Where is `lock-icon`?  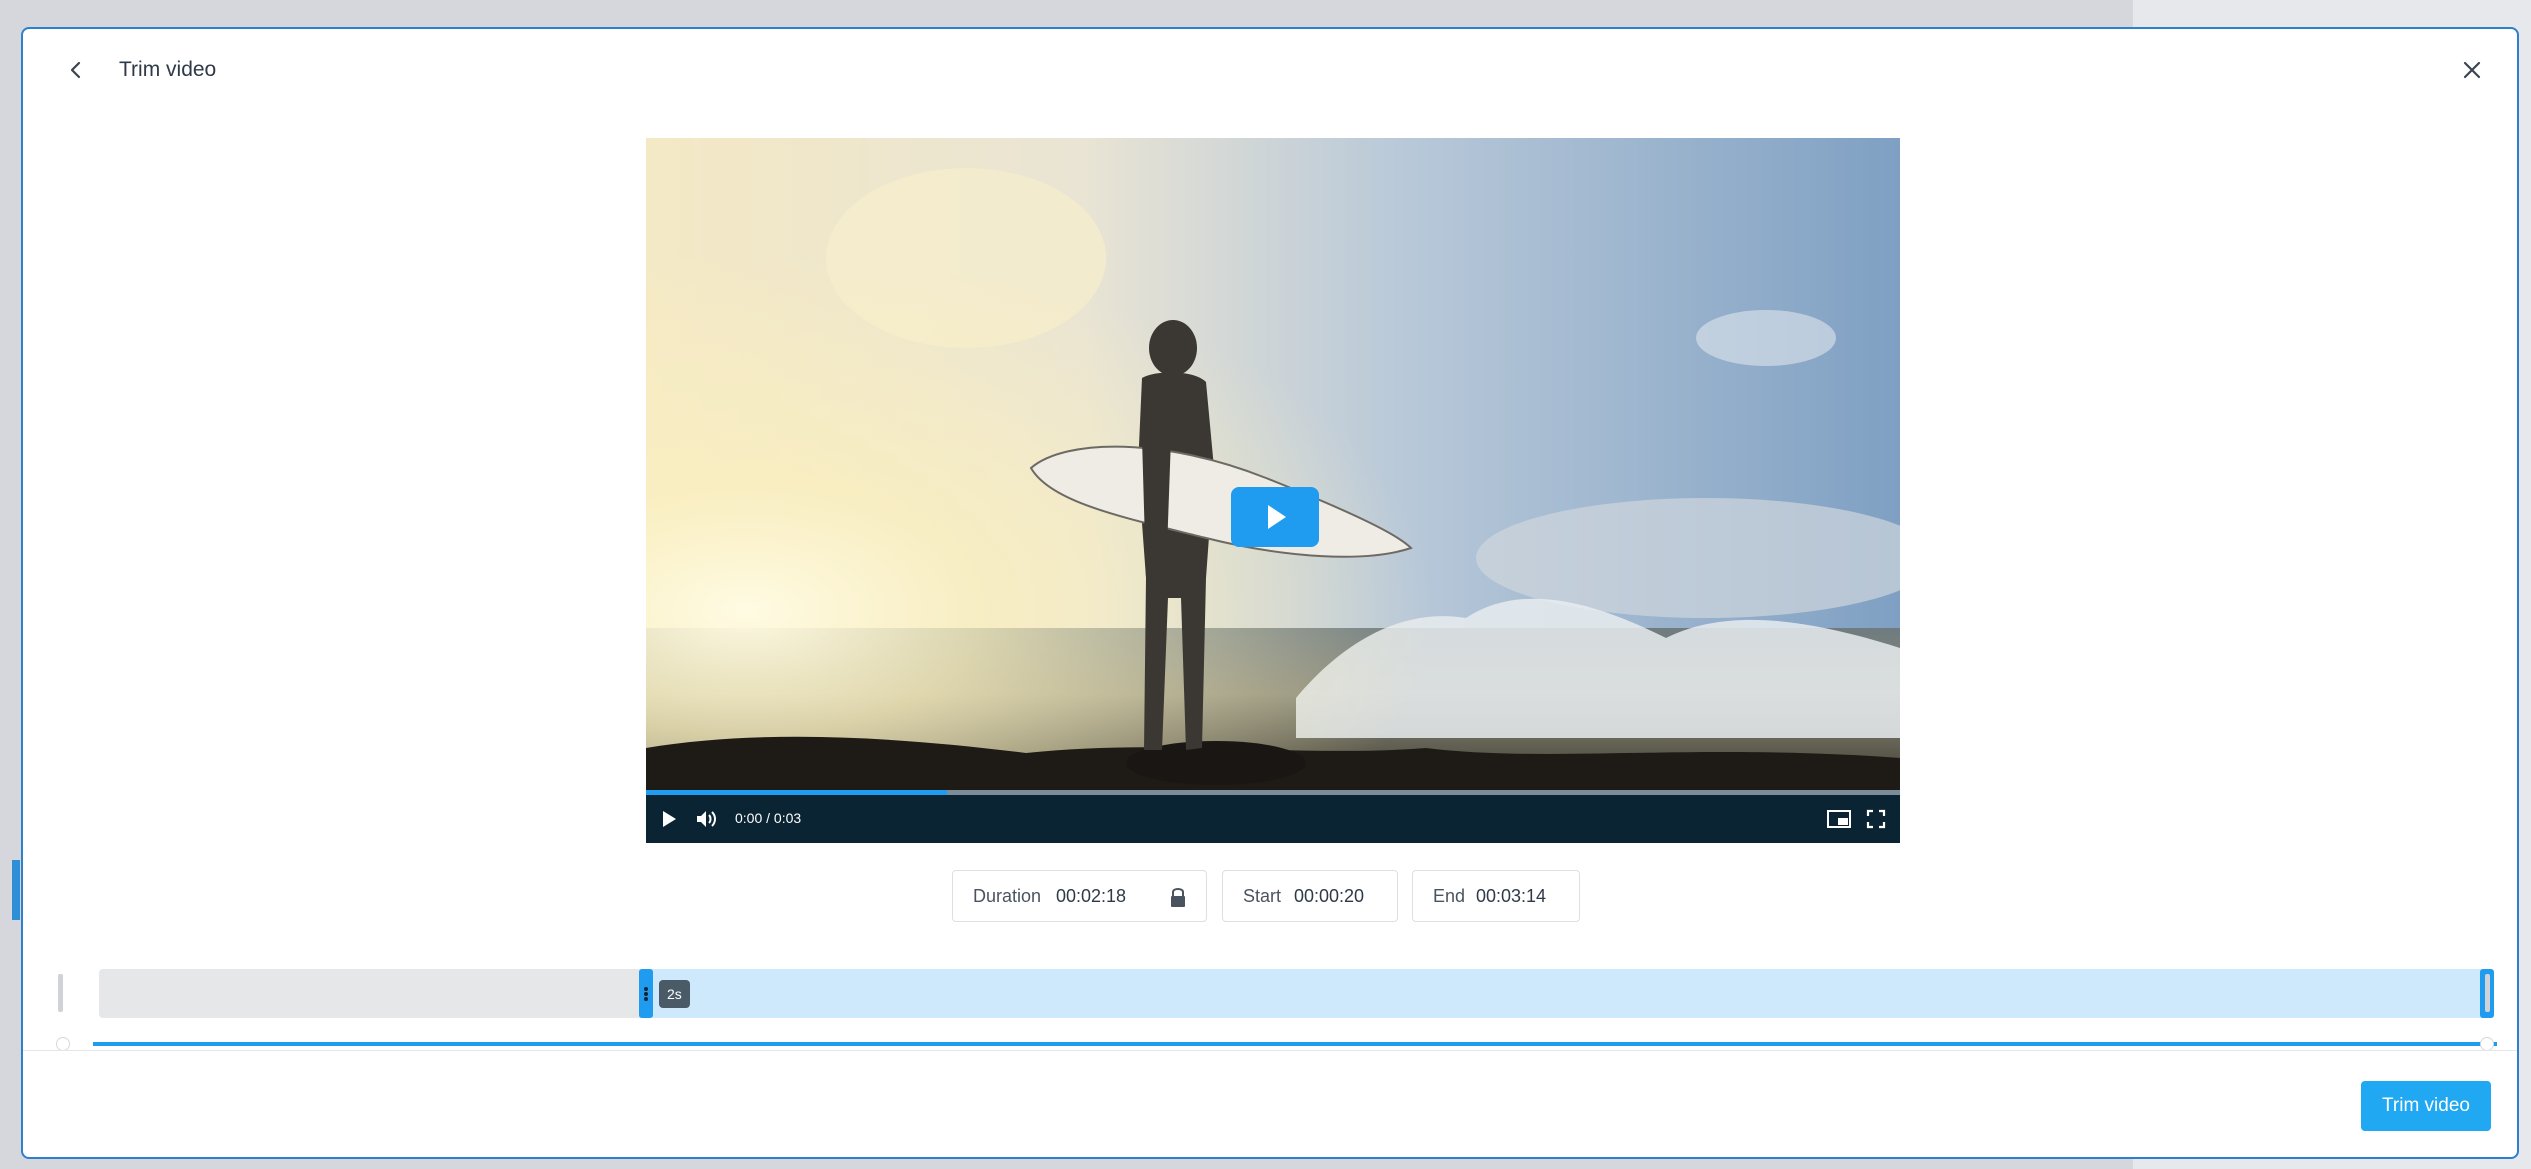 lock-icon is located at coordinates (1178, 897).